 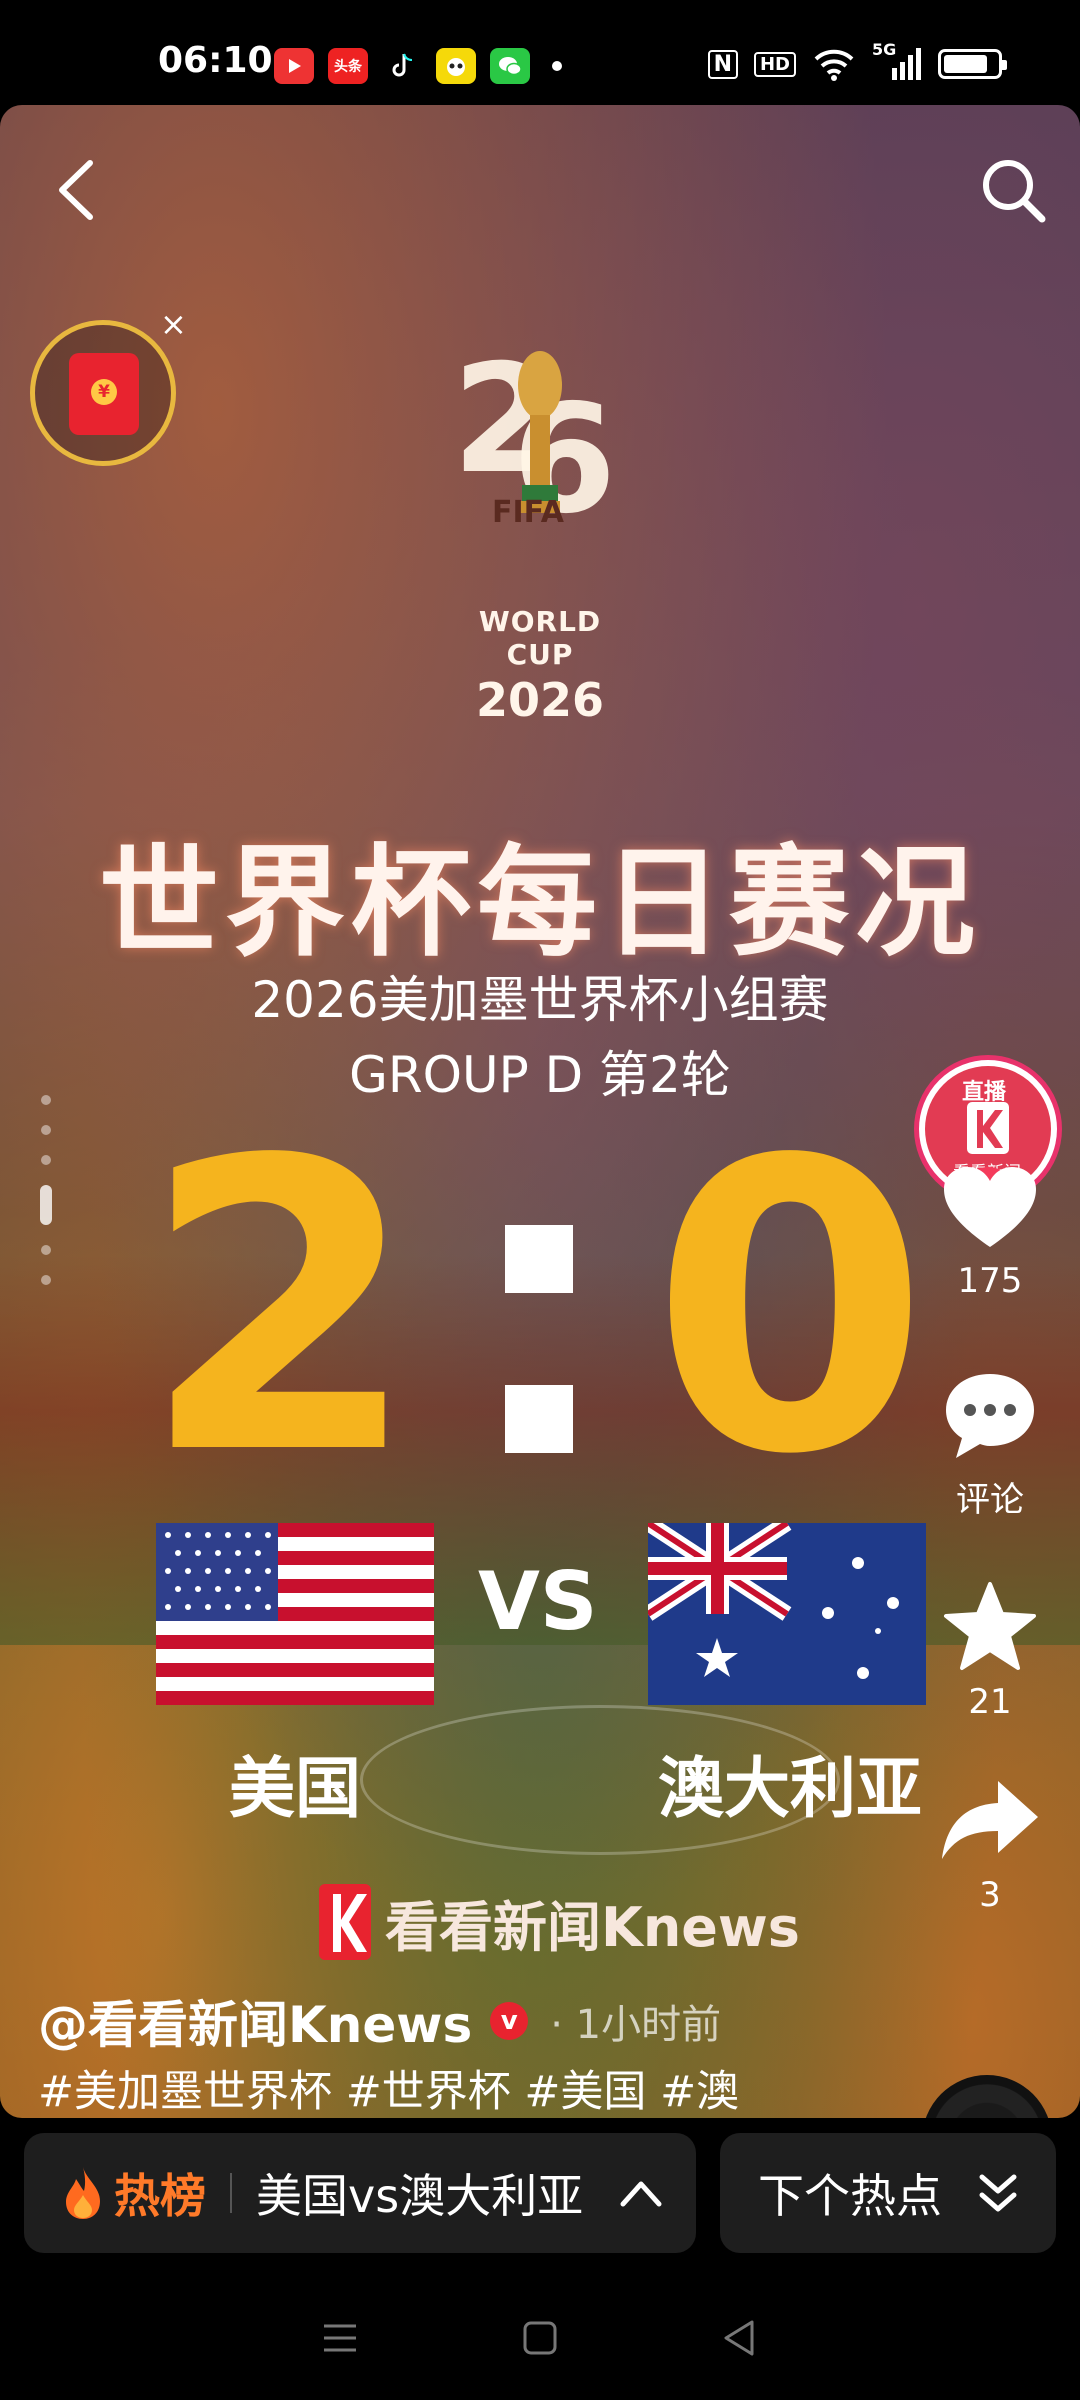 What do you see at coordinates (557, 66) in the screenshot?
I see `more-notifications-dot` at bounding box center [557, 66].